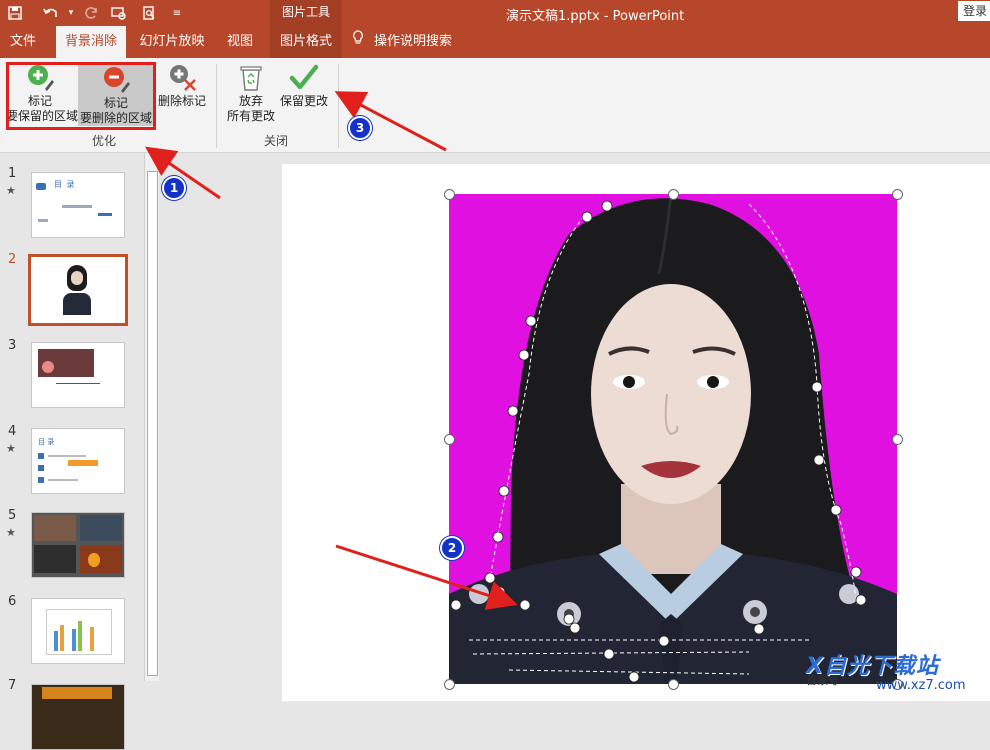  I want to click on window-title: 演示文稿1.pptx - PowerPoint, so click(595, 16).